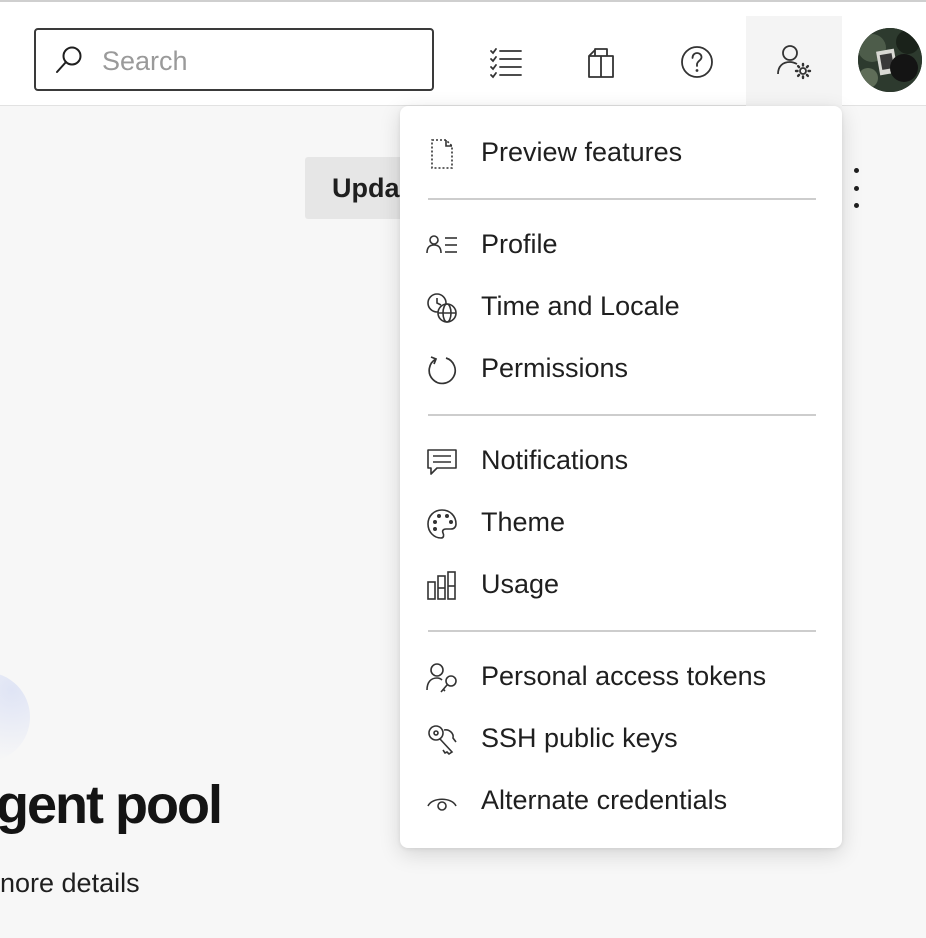  Describe the element at coordinates (856, 170) in the screenshot. I see `vertical-ellipsis-icon` at that location.